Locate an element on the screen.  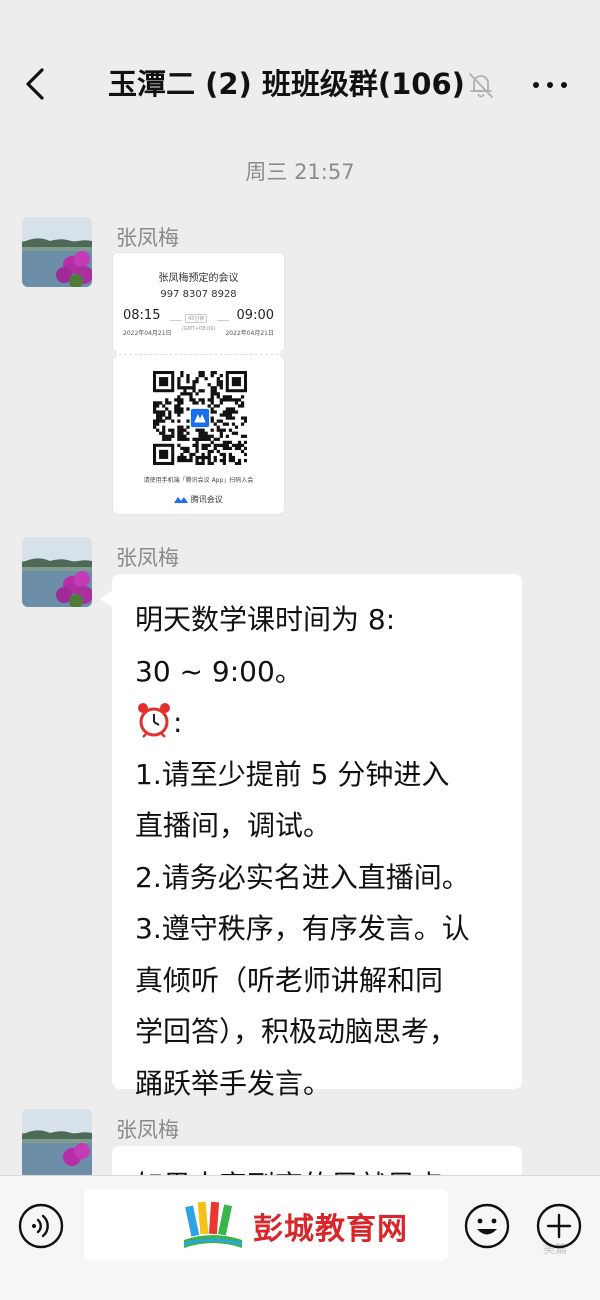
tencent-meeting-brand: 腾讯会议 is located at coordinates (198, 499).